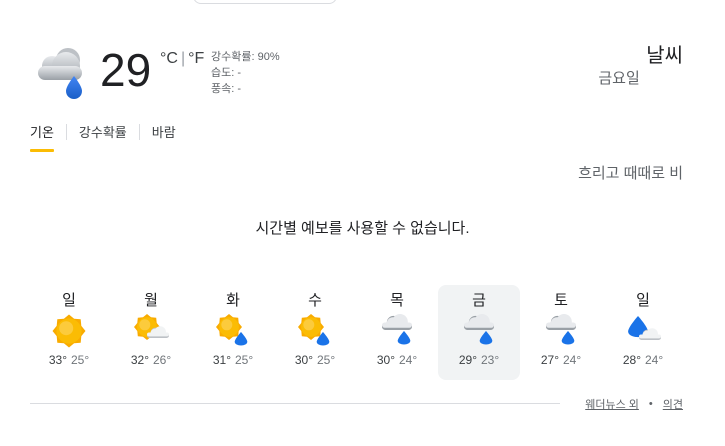 This screenshot has height=446, width=725. What do you see at coordinates (265, 2) in the screenshot?
I see `search-box-edge` at bounding box center [265, 2].